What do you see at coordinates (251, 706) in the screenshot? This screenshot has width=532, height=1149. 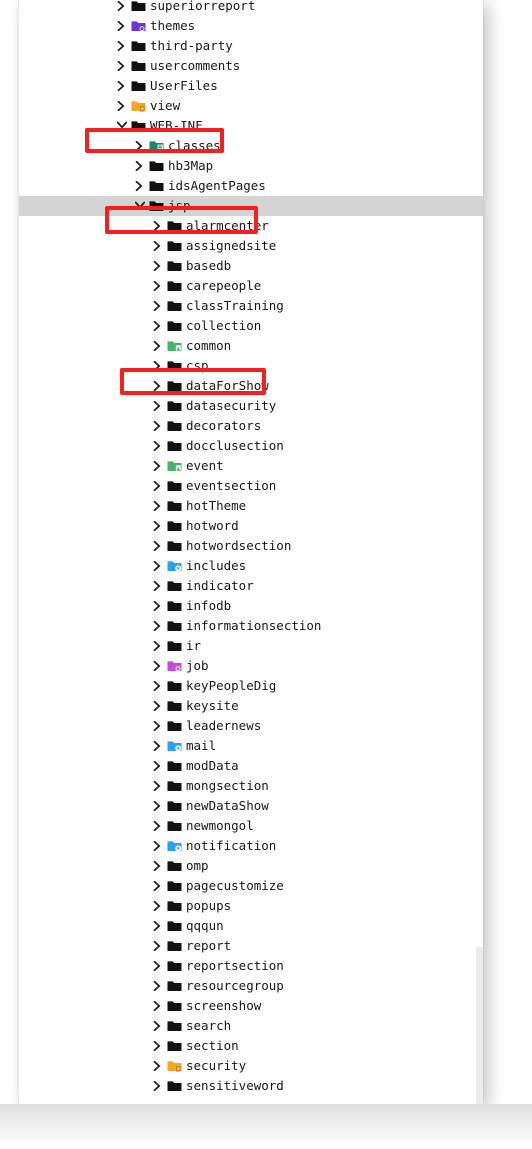 I see `tree-item-keysite: keysite` at bounding box center [251, 706].